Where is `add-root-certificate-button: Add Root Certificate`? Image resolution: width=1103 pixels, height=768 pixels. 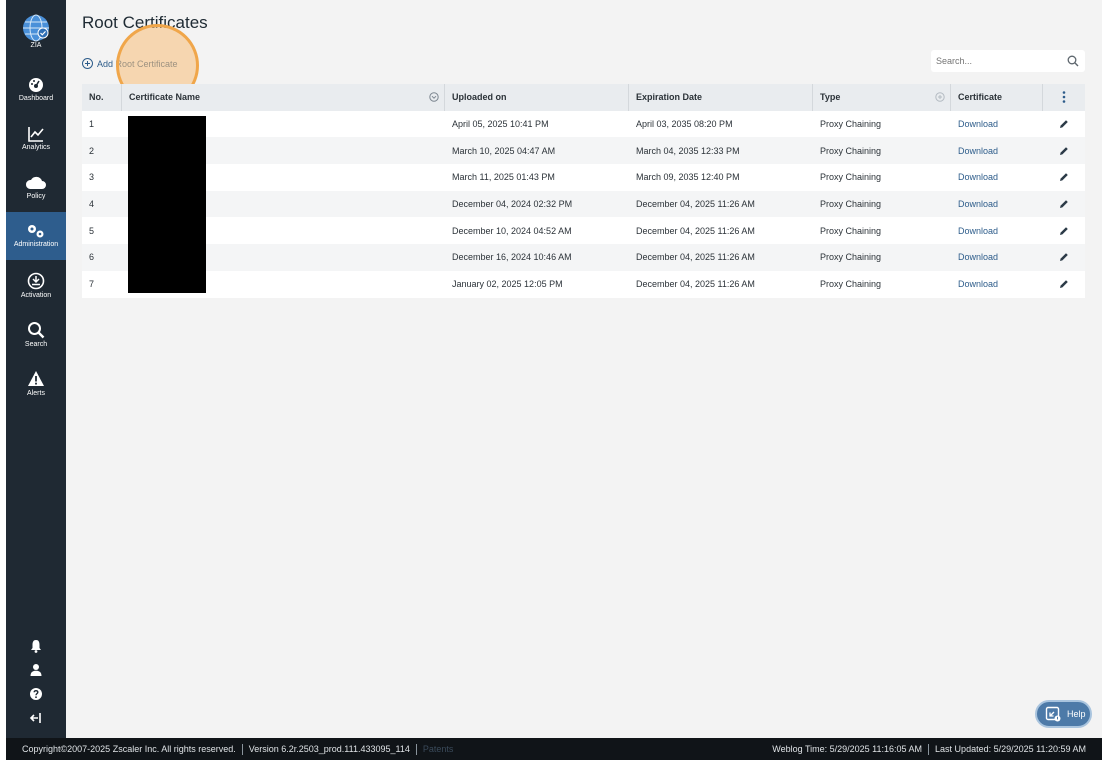
add-root-certificate-button: Add Root Certificate is located at coordinates (130, 63).